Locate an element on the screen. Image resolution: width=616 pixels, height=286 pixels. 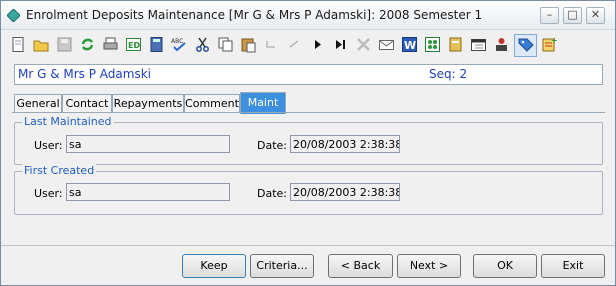
first-created-title: First Created is located at coordinates (59, 170).